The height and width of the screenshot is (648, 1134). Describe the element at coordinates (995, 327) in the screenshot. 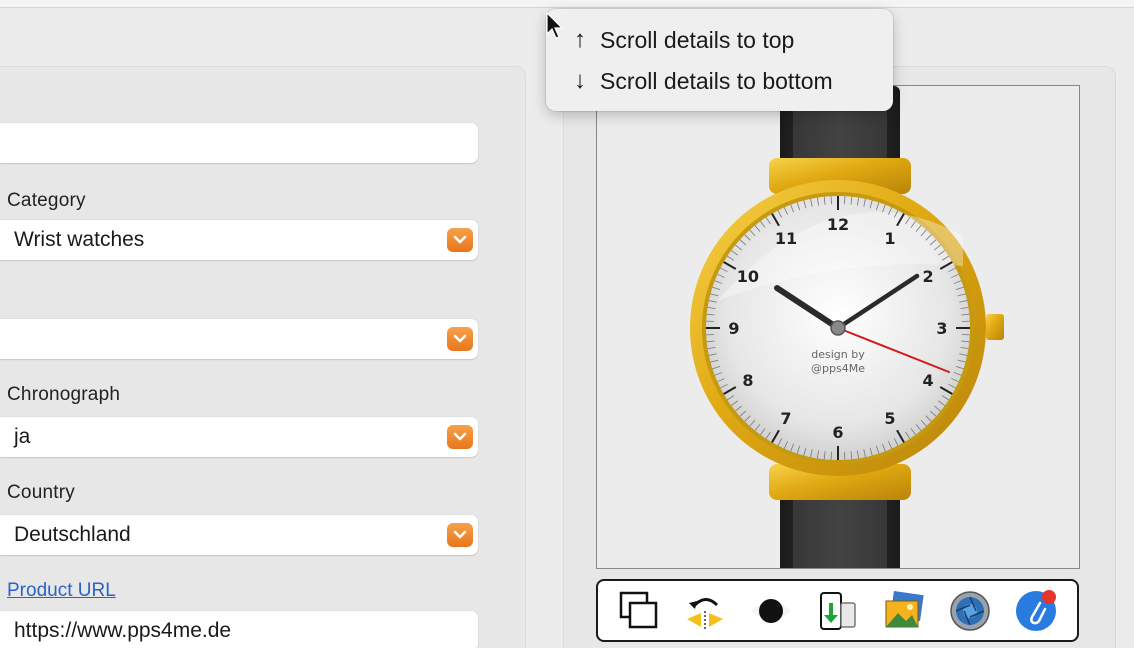

I see `crown` at that location.